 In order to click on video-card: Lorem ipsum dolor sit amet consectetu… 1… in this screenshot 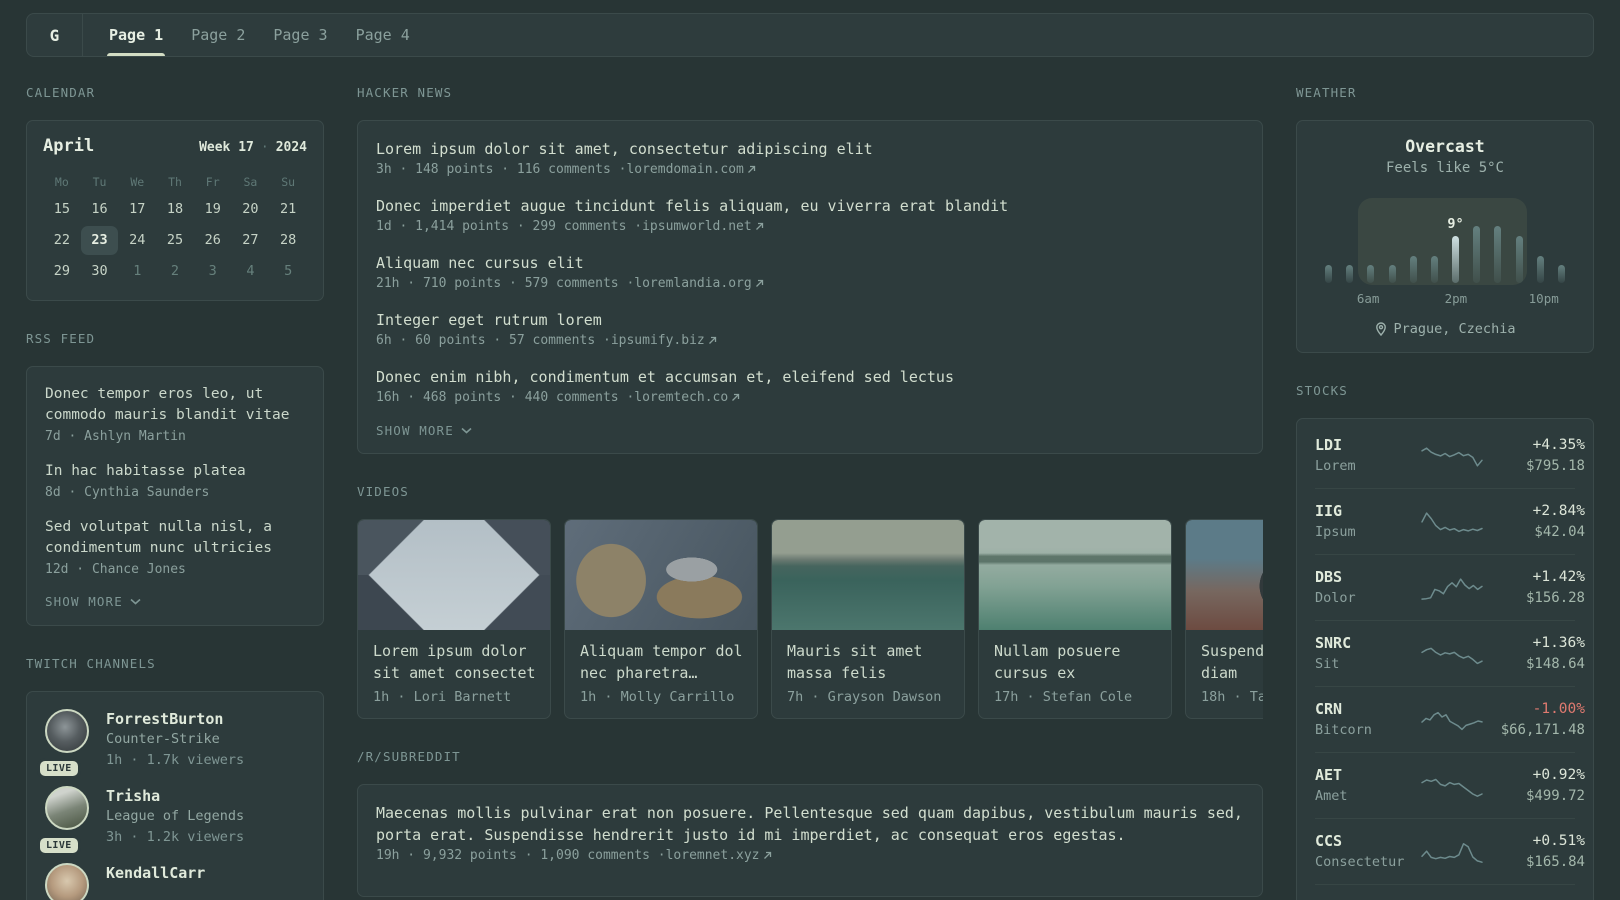, I will do `click(454, 619)`.